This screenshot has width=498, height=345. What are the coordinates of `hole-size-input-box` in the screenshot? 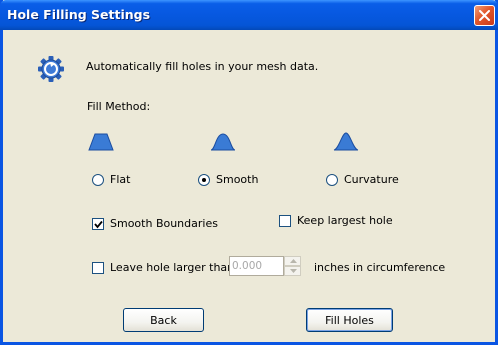 It's located at (256, 266).